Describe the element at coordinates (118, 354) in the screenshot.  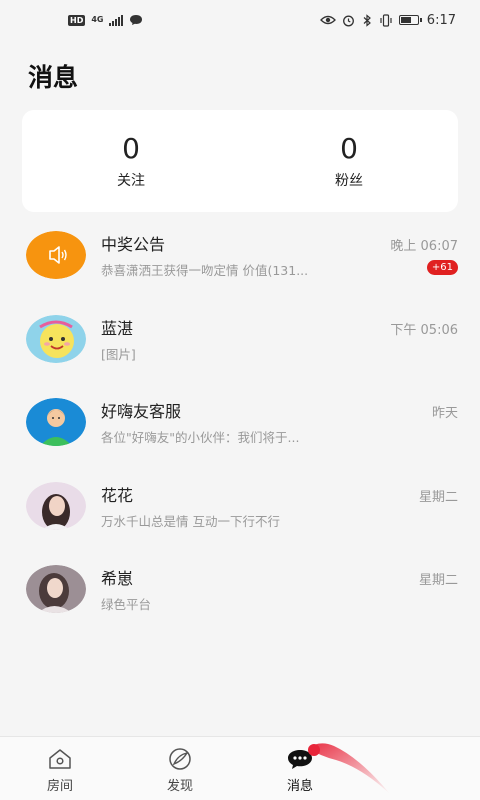
I see `conversation-preview: [图片]` at that location.